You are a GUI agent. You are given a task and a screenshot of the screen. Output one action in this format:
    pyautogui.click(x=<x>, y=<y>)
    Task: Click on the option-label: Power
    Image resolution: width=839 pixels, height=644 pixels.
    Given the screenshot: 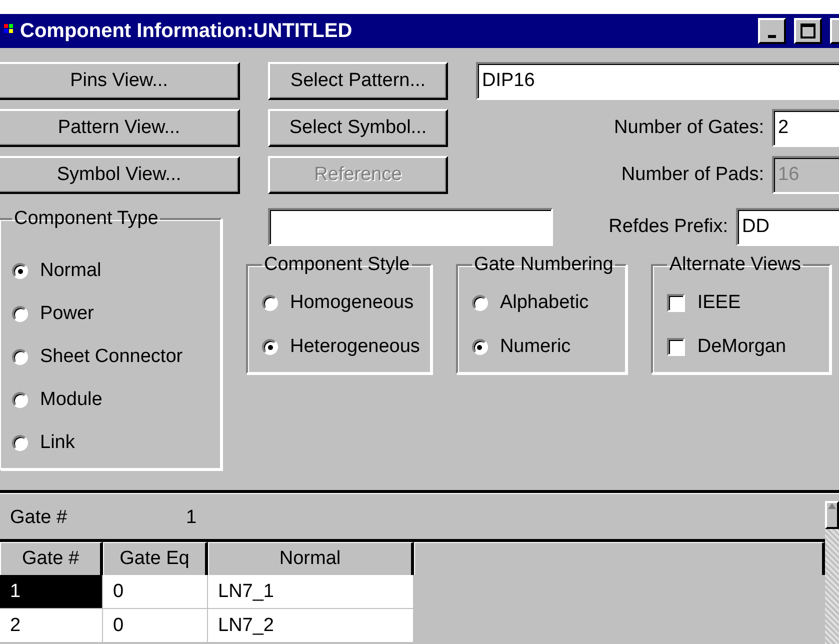 What is the action you would take?
    pyautogui.click(x=67, y=314)
    